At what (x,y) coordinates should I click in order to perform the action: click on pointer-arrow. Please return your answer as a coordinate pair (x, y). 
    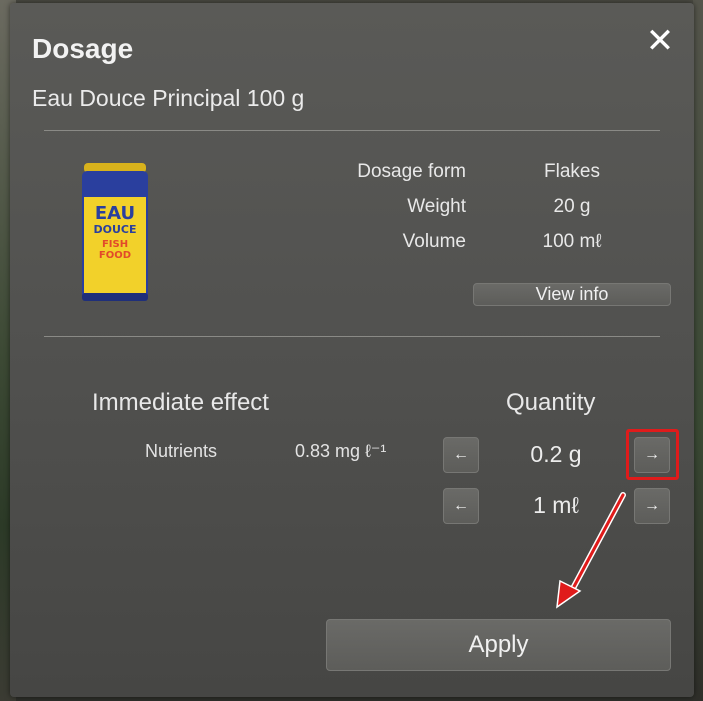
    Looking at the image, I should click on (591, 550).